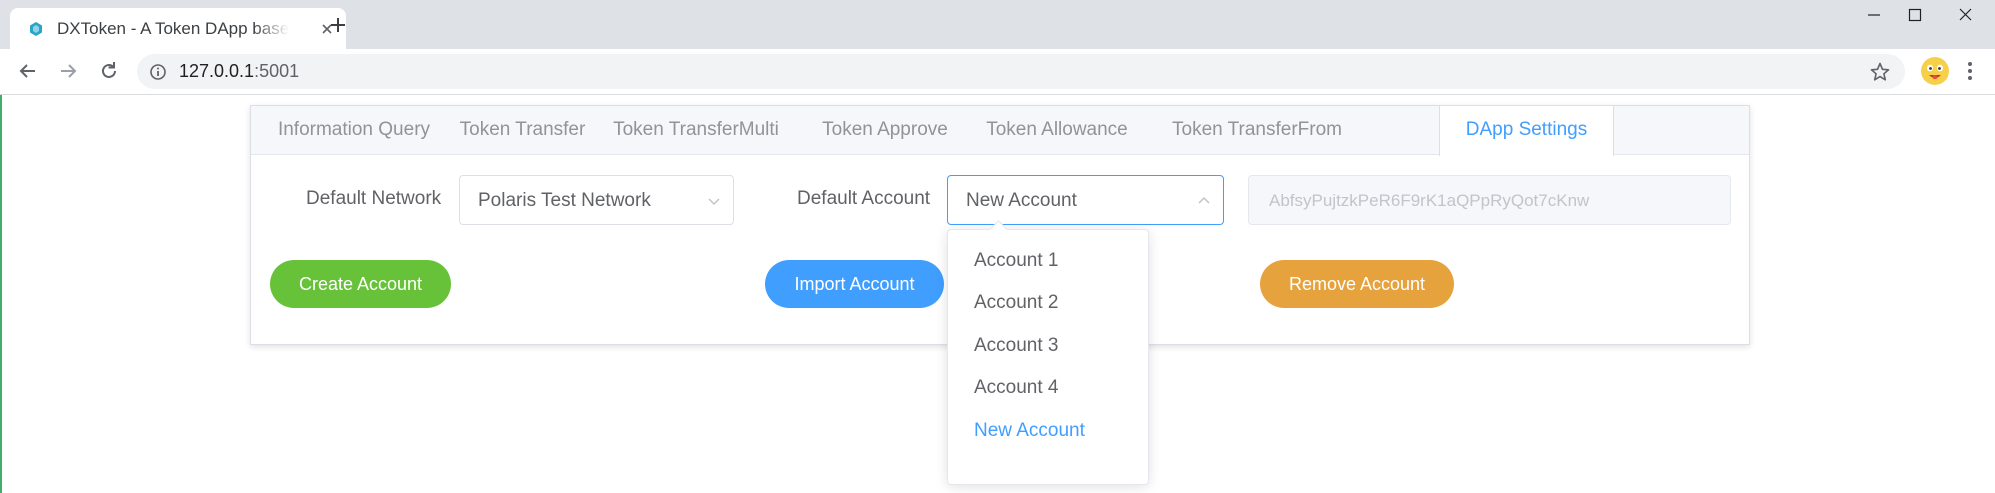 The image size is (1995, 493). What do you see at coordinates (522, 130) in the screenshot?
I see `tab-token-transfer: Token Transfer` at bounding box center [522, 130].